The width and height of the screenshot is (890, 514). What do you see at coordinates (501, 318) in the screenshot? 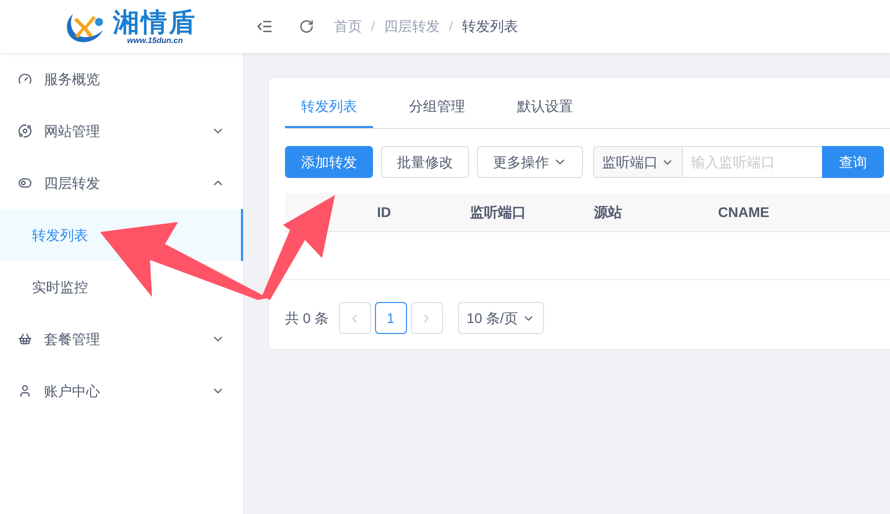
I see `page-size-select: 10 条/页` at bounding box center [501, 318].